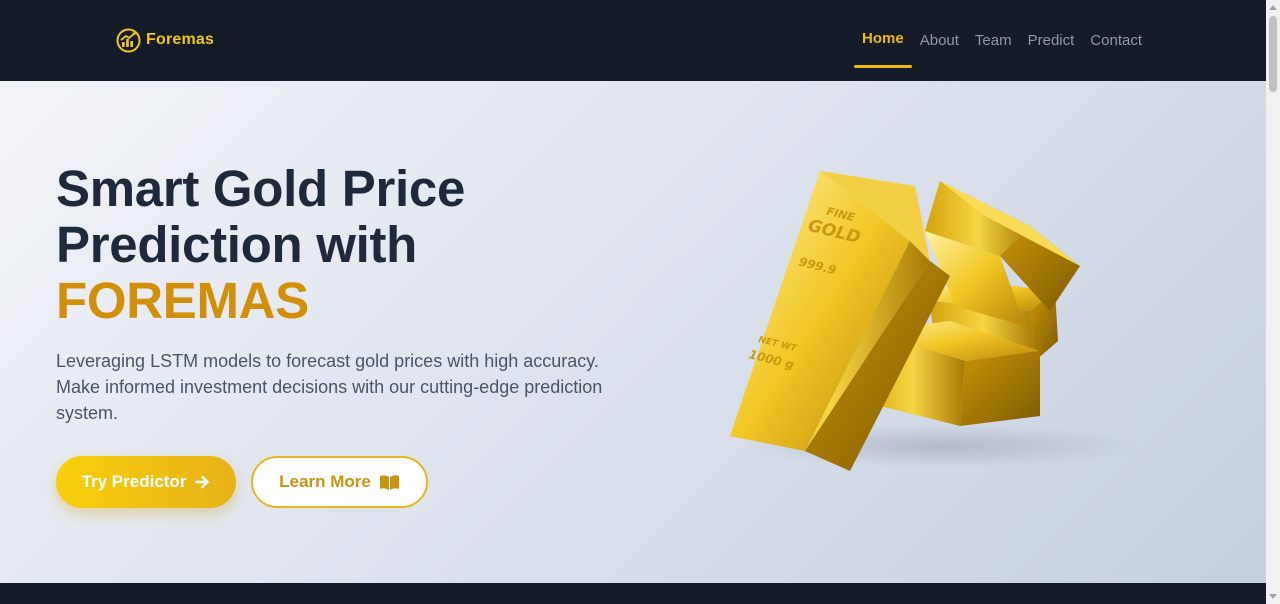 The width and height of the screenshot is (1280, 604). Describe the element at coordinates (261, 188) in the screenshot. I see `hero-title-line1: Smart Gold Price` at that location.